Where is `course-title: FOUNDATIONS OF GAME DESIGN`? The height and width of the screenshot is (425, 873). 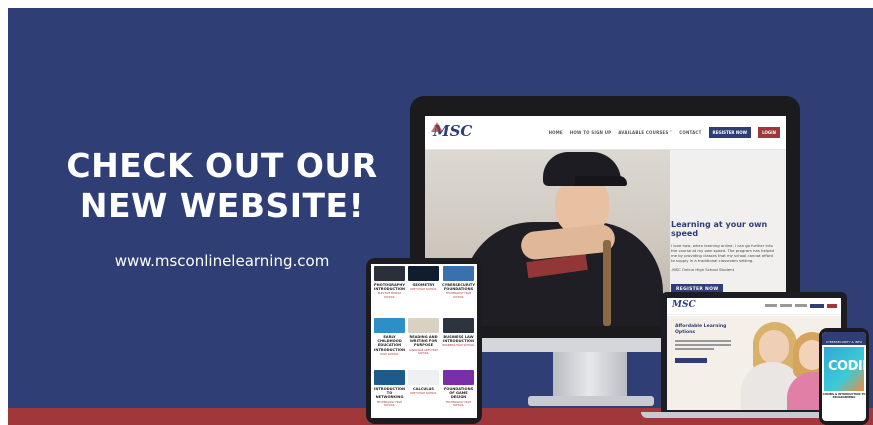
course-title: FOUNDATIONS OF GAME DESIGN is located at coordinates (458, 393).